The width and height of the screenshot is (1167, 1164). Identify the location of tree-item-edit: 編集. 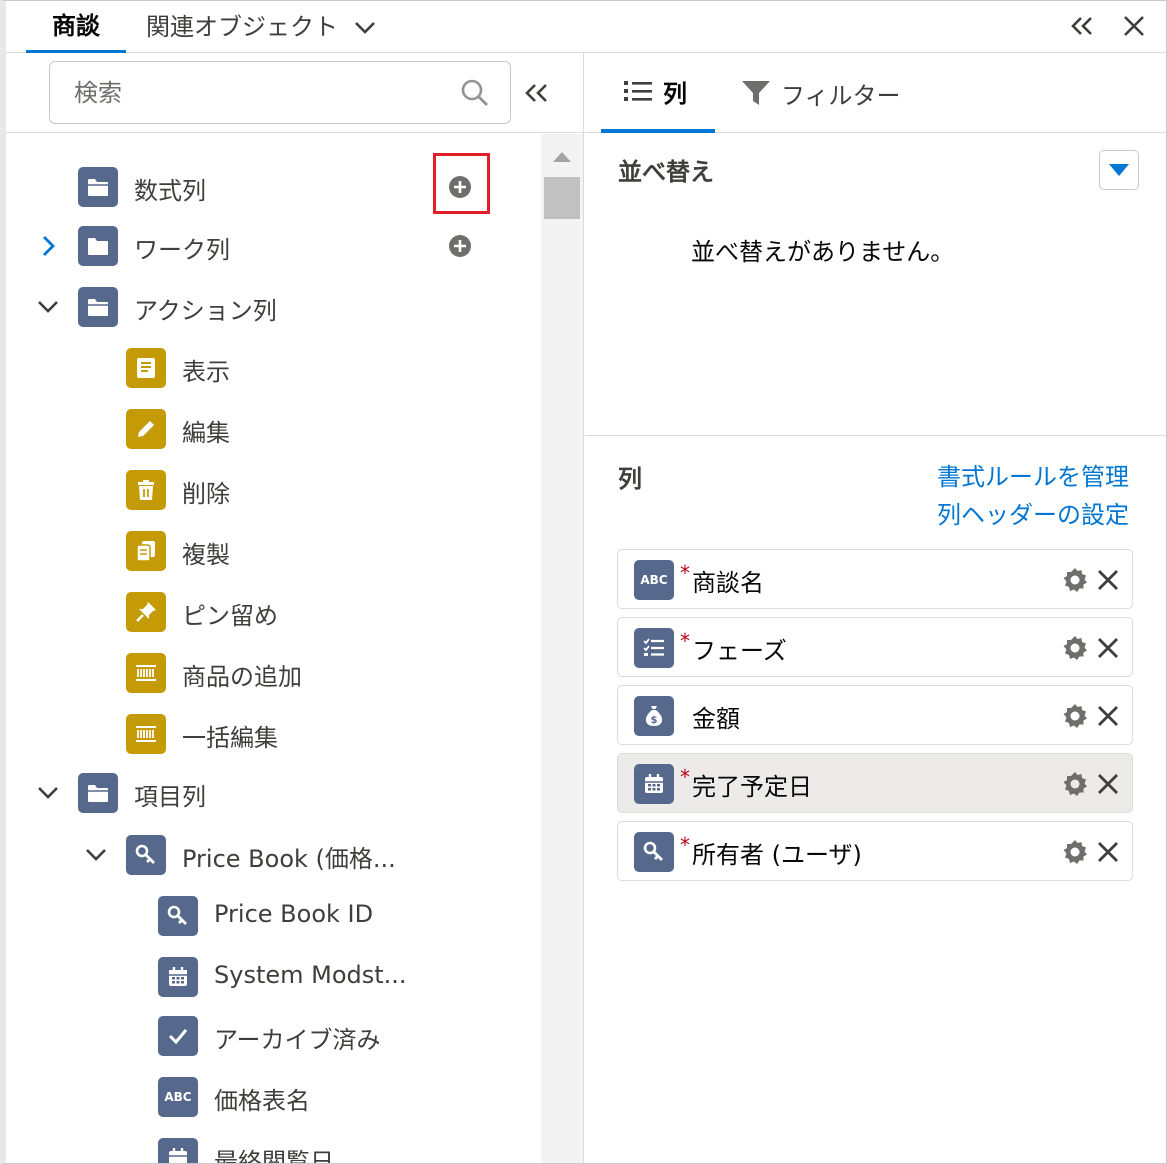
(273, 429).